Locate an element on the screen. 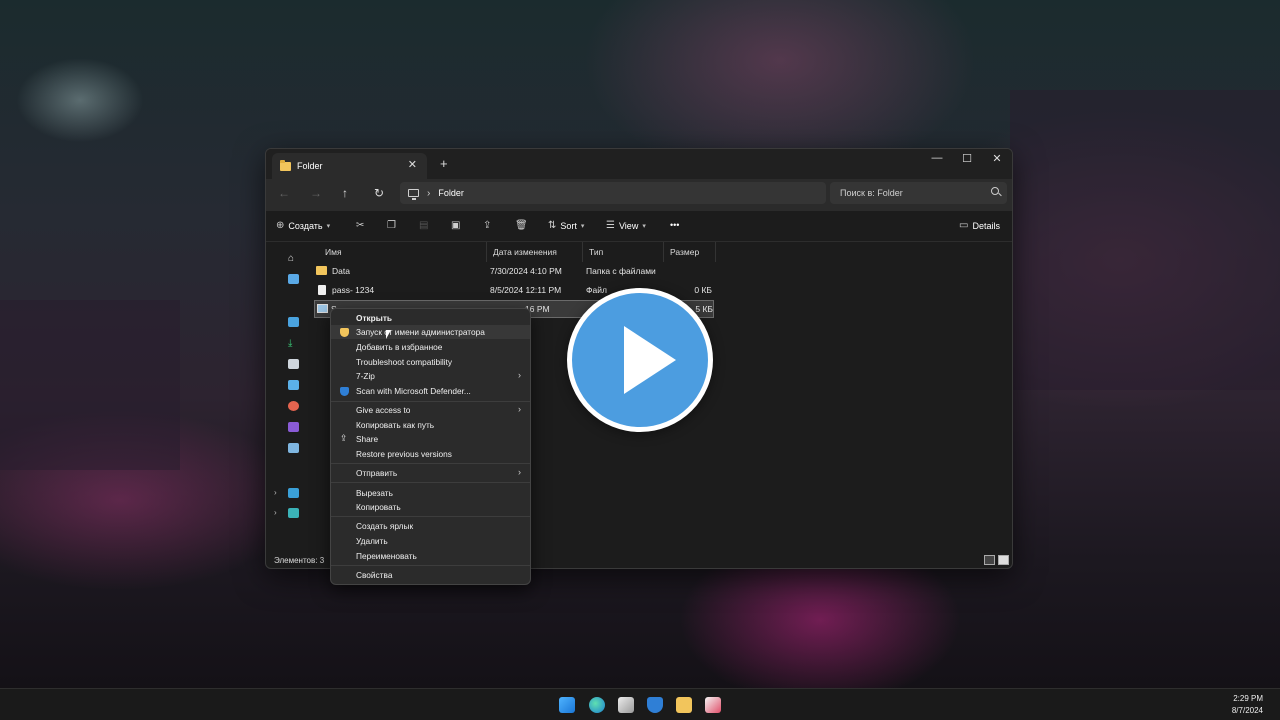  file-date: 7/30/2024 4:10 PM is located at coordinates (526, 271).